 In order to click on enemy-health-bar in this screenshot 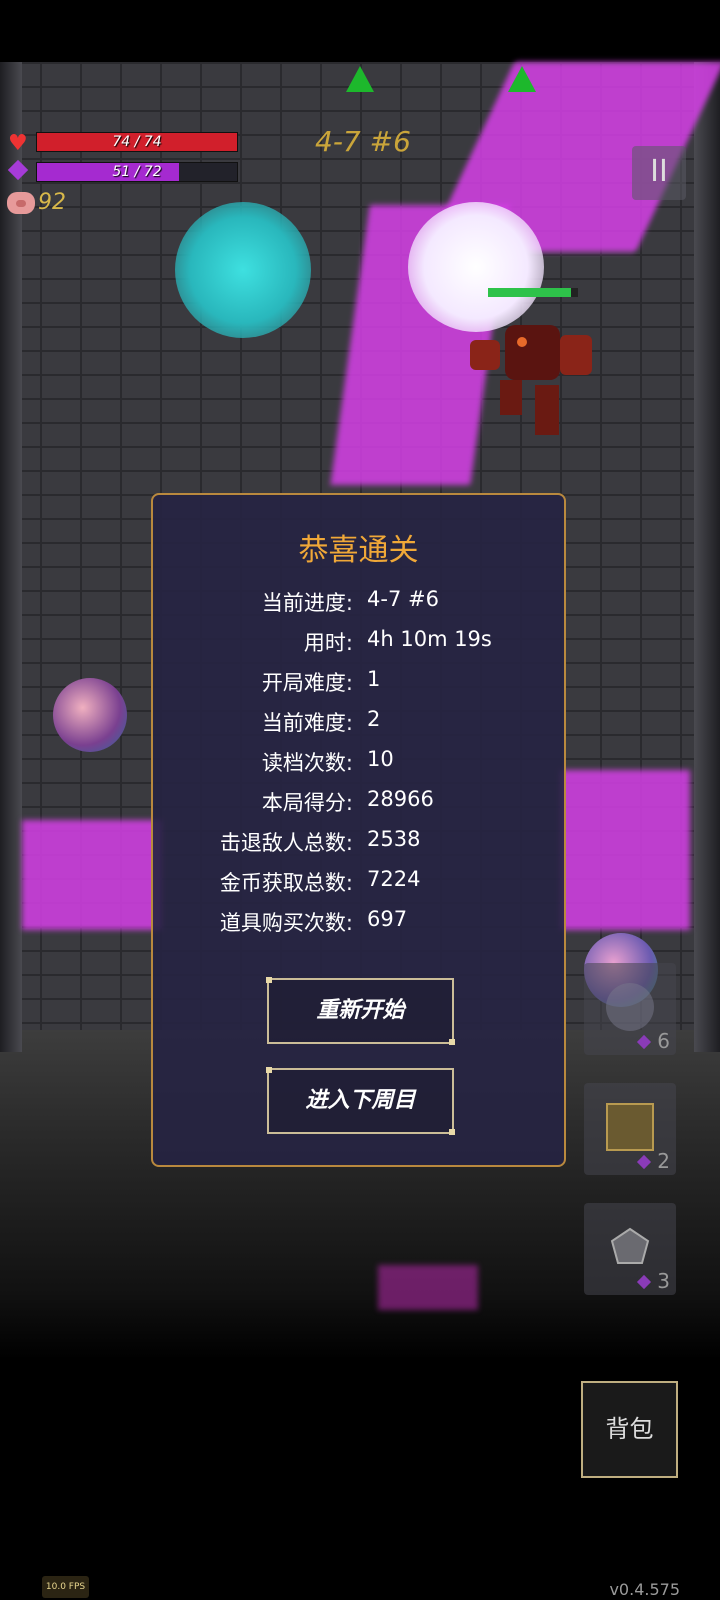, I will do `click(533, 292)`.